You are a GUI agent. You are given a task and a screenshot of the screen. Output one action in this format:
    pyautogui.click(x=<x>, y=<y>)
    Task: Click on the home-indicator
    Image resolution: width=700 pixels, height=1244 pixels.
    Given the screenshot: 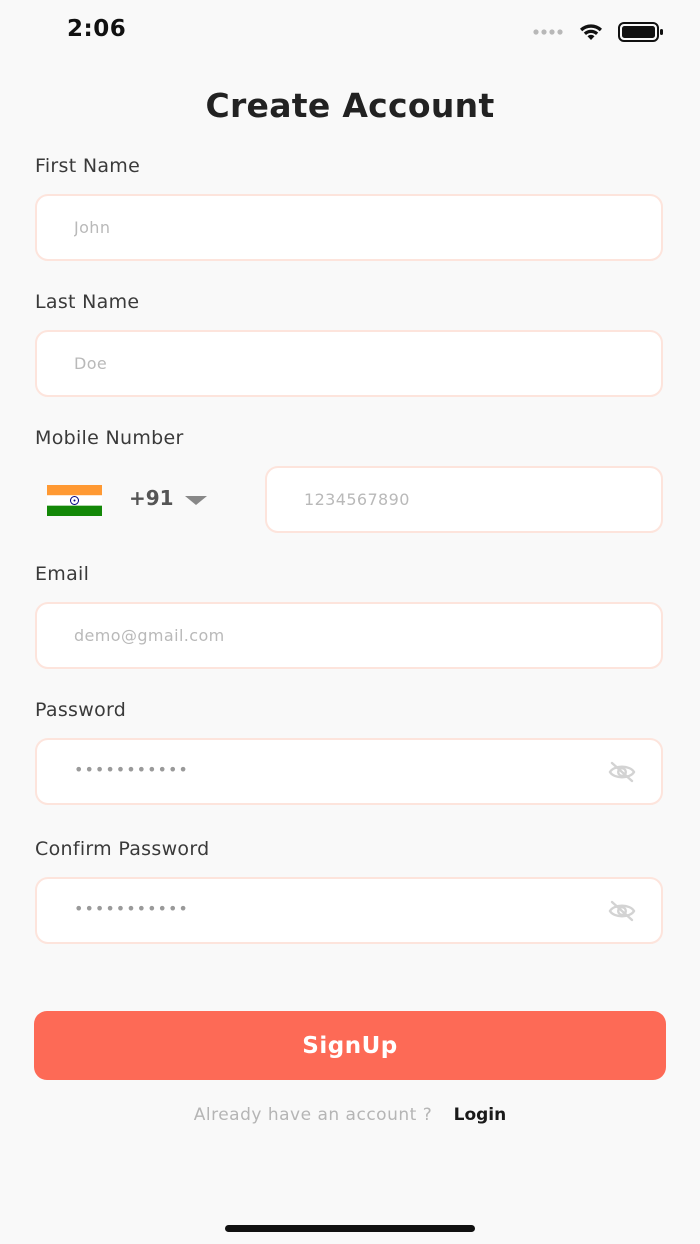 What is the action you would take?
    pyautogui.click(x=350, y=1228)
    